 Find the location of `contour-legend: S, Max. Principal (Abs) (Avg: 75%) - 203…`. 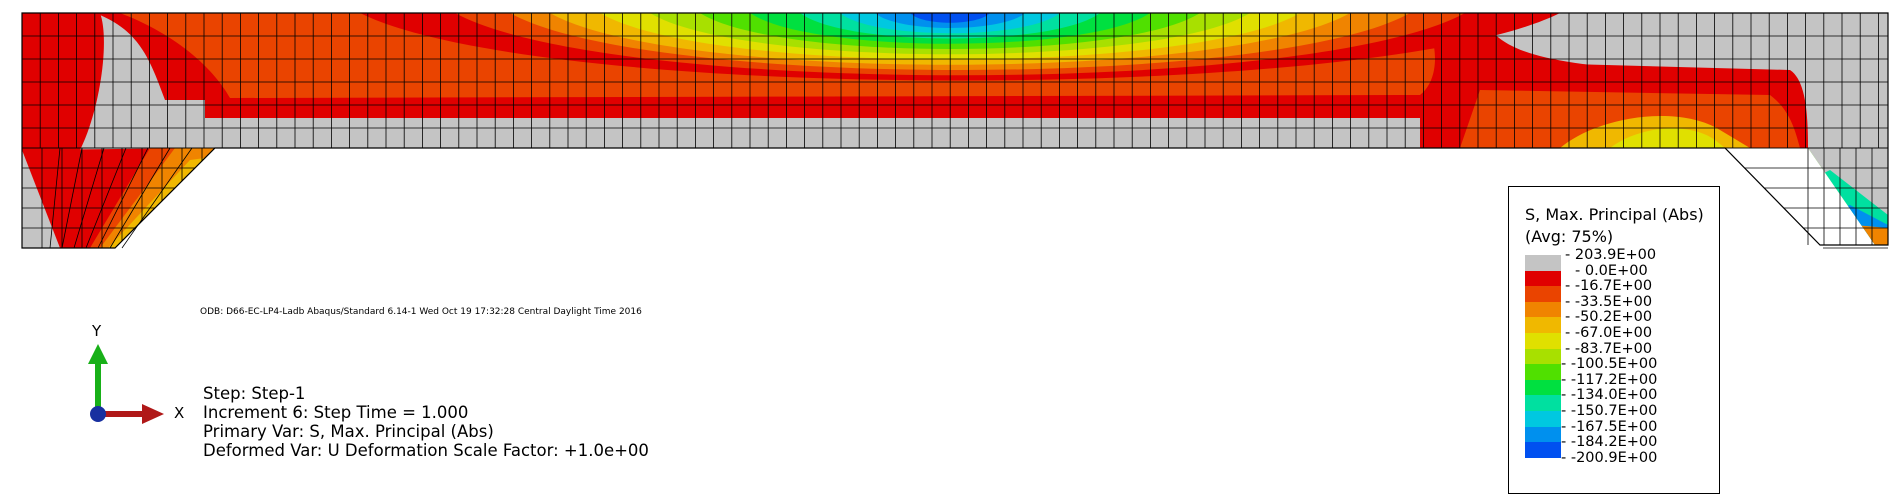

contour-legend: S, Max. Principal (Abs) (Avg: 75%) - 203… is located at coordinates (1614, 340).